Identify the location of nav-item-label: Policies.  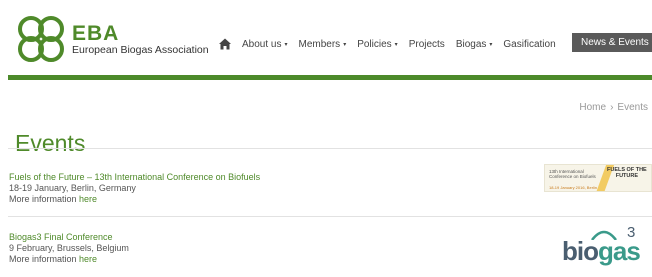
(374, 44).